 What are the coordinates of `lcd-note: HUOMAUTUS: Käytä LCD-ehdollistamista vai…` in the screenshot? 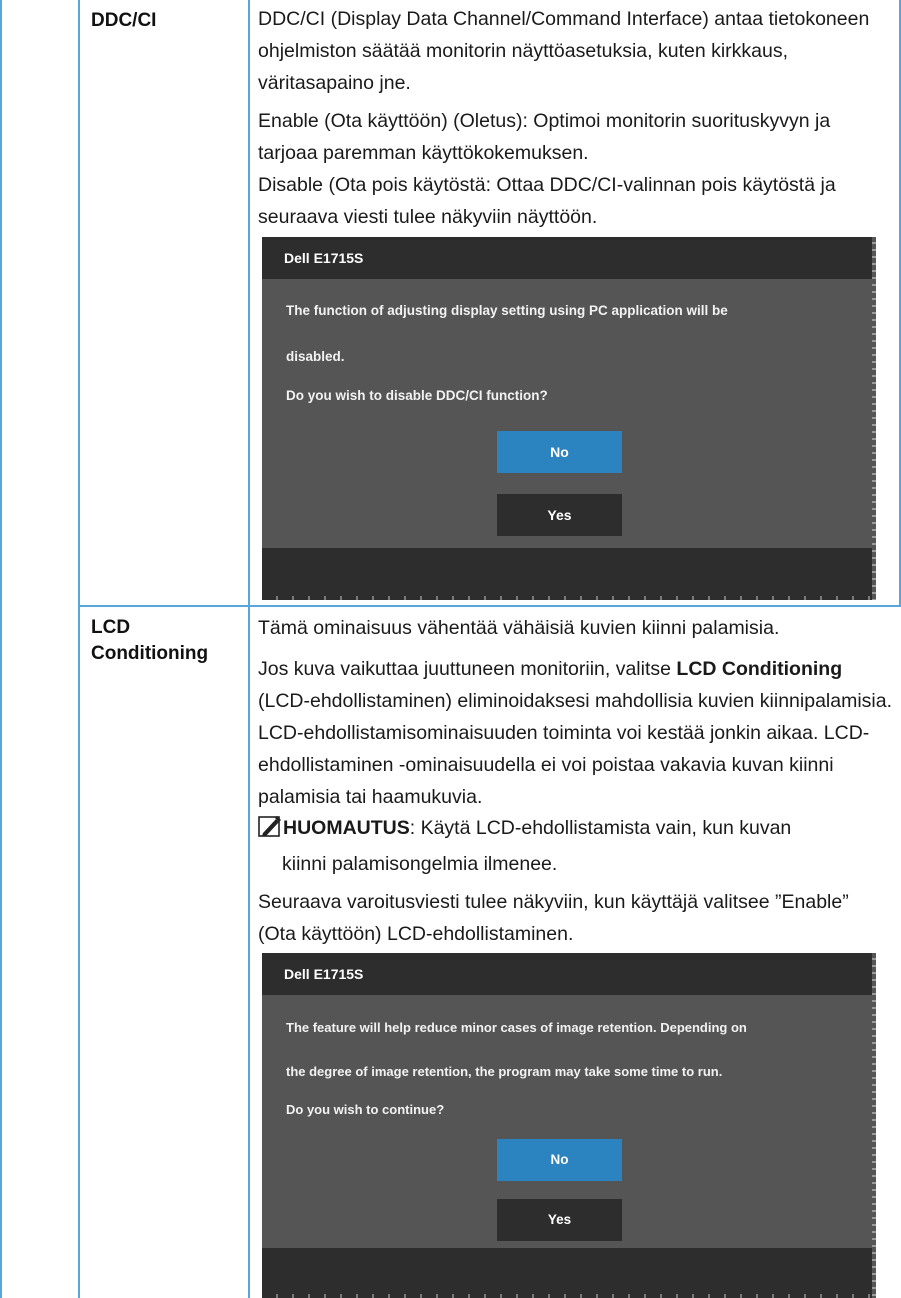 It's located at (578, 829).